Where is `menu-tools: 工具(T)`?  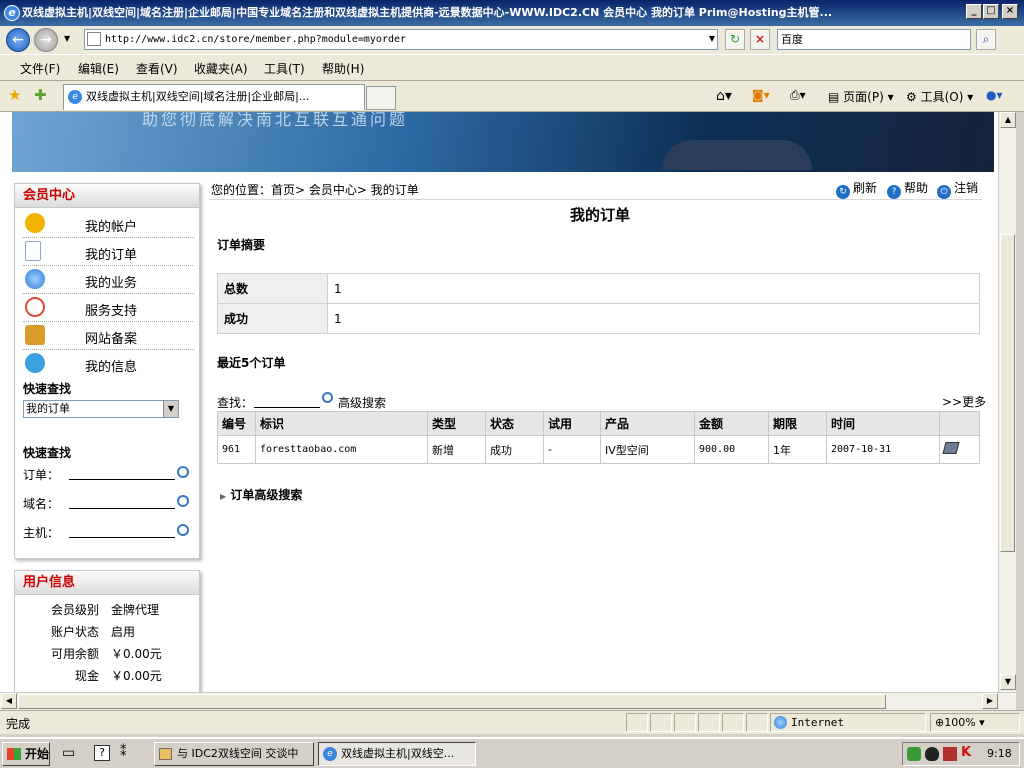 menu-tools: 工具(T) is located at coordinates (284, 68).